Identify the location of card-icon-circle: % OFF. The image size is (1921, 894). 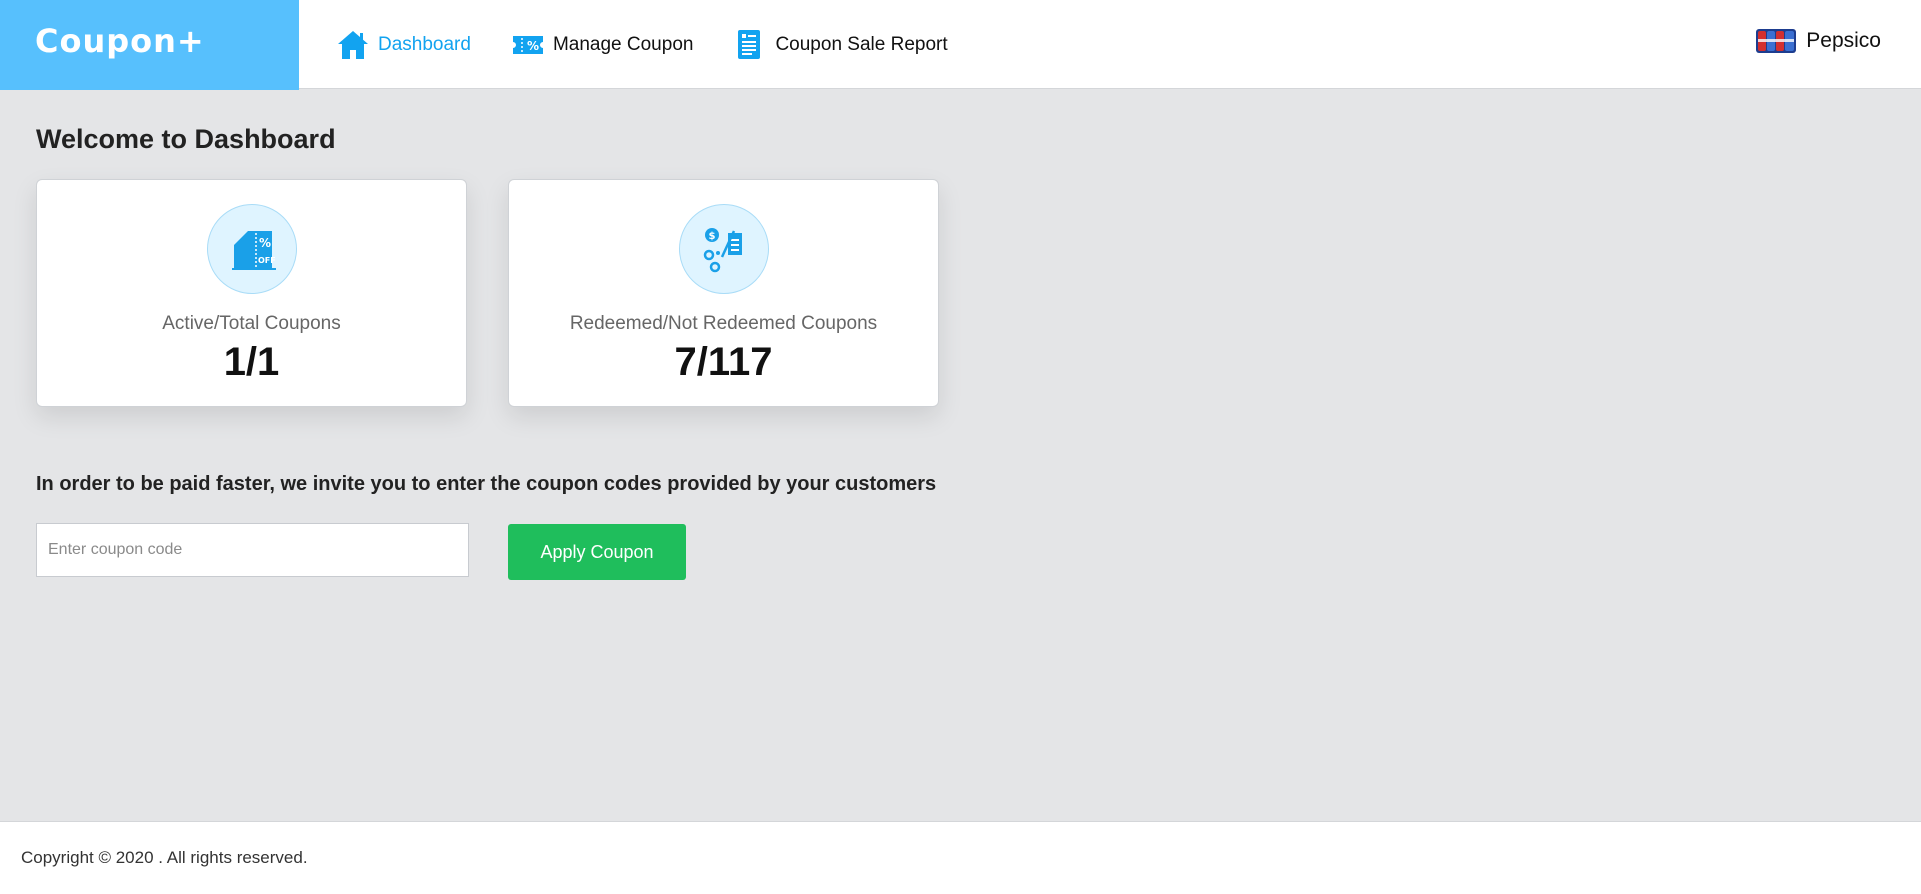
(252, 249).